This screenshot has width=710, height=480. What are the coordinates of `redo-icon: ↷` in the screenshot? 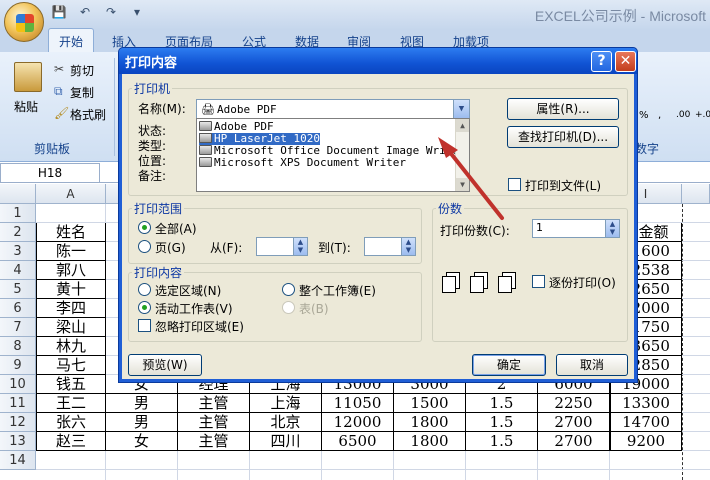 It's located at (111, 12).